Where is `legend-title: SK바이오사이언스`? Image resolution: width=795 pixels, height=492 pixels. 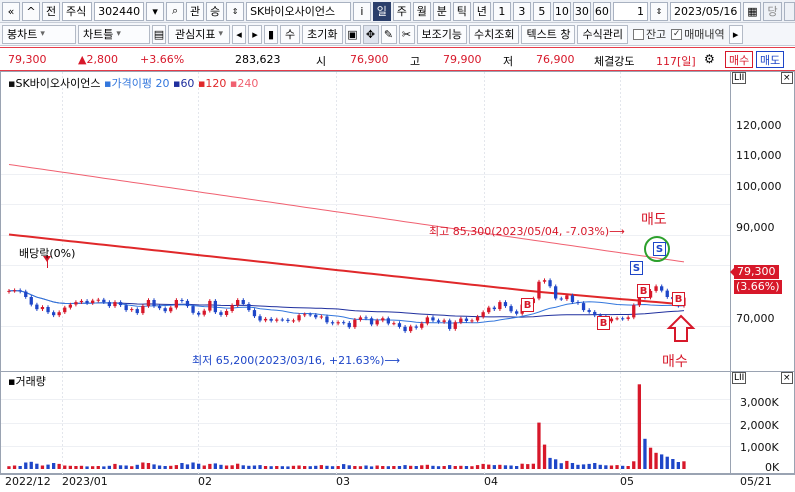 legend-title: SK바이오사이언스 is located at coordinates (58, 83).